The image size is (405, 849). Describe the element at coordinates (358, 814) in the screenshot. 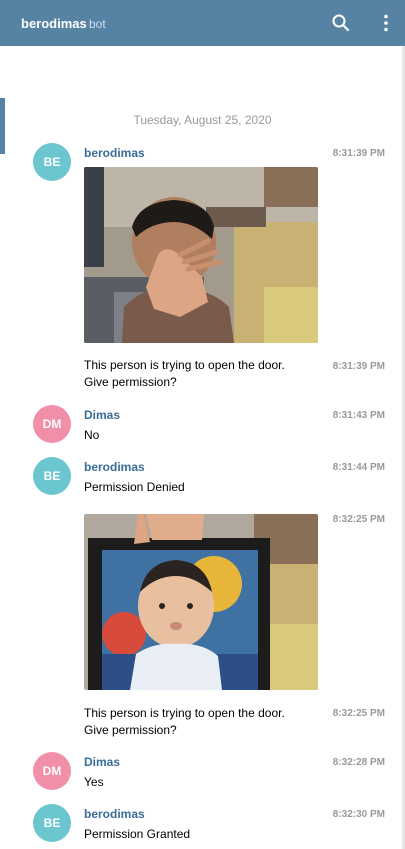

I see `message-time: 8:32:30 PM` at that location.